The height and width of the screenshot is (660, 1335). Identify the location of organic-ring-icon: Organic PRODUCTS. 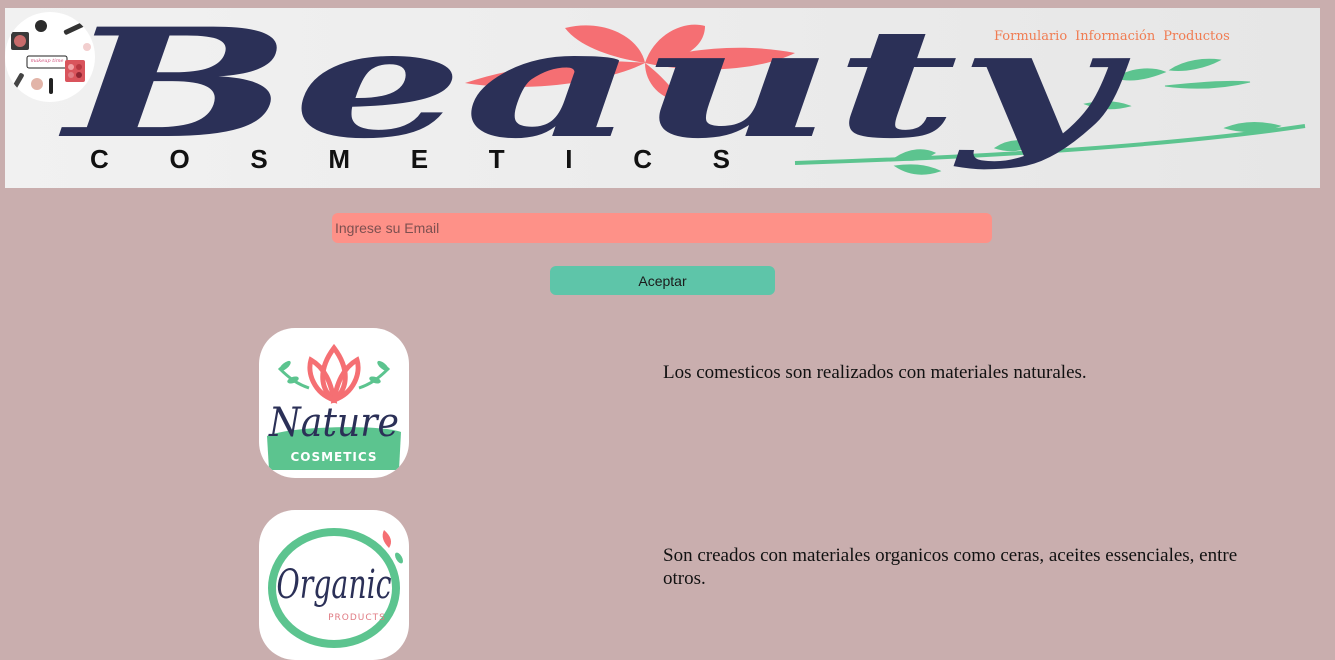
(335, 588).